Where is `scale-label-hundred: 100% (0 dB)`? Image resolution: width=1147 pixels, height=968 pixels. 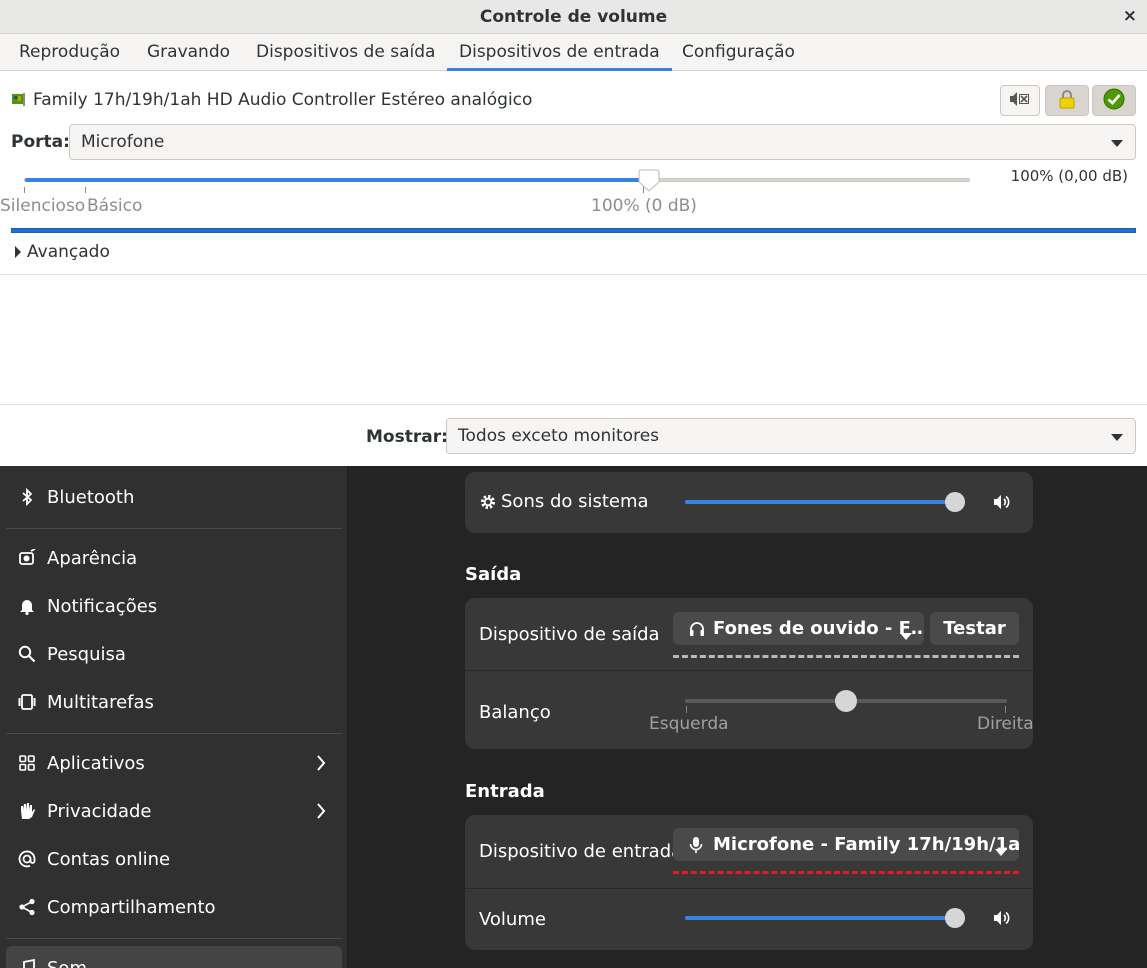
scale-label-hundred: 100% (0 dB) is located at coordinates (644, 206).